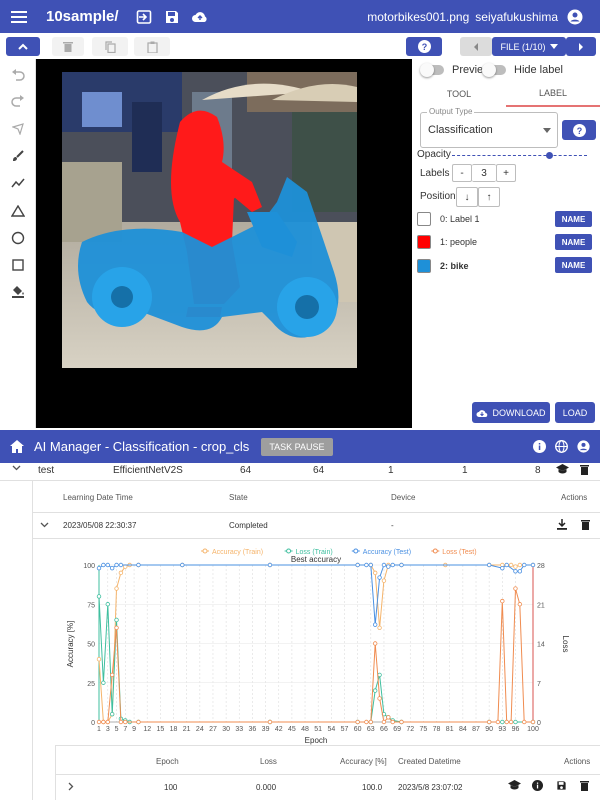 The height and width of the screenshot is (800, 600). What do you see at coordinates (68, 46) in the screenshot?
I see `delete-button` at bounding box center [68, 46].